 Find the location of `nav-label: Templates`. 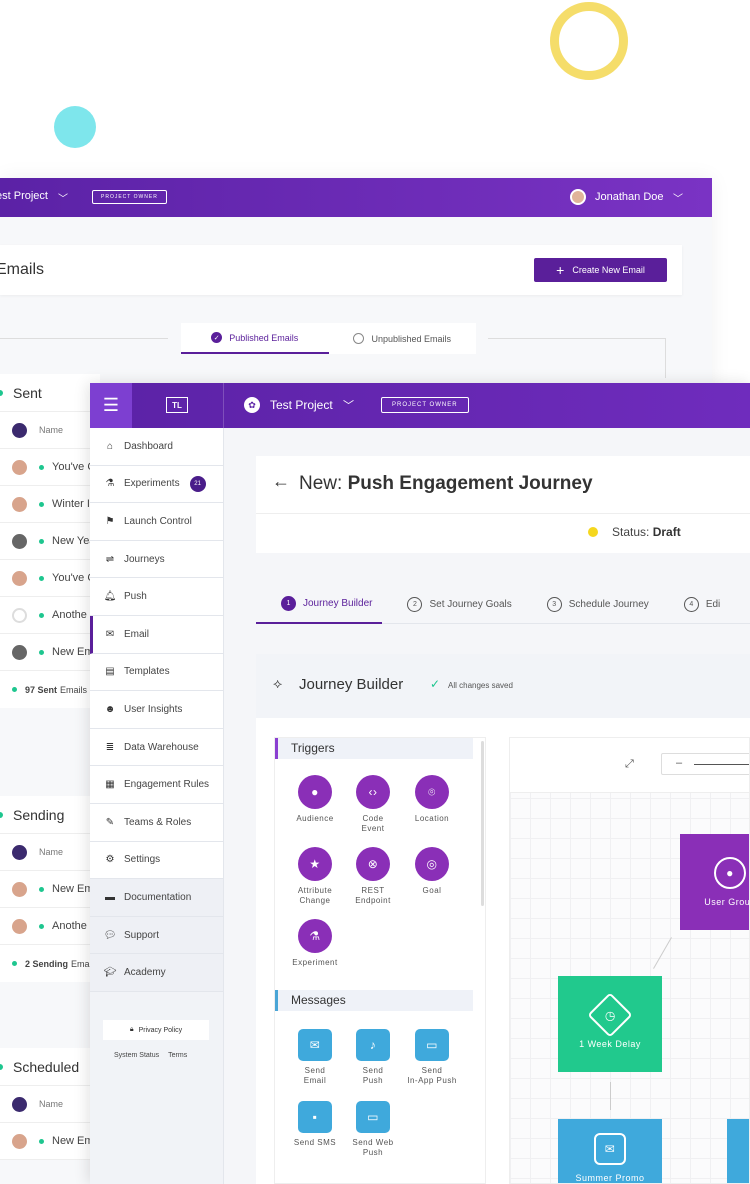

nav-label: Templates is located at coordinates (147, 672).